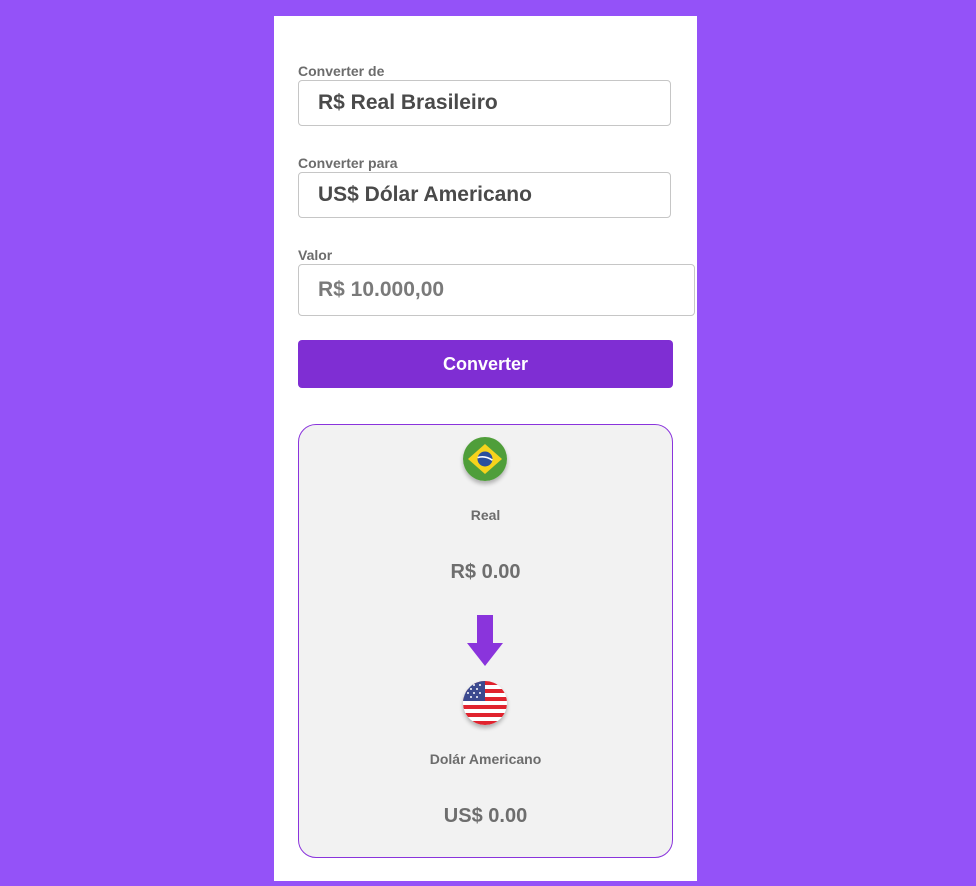 The image size is (976, 886). Describe the element at coordinates (341, 71) in the screenshot. I see `from-currency-label: Converter de` at that location.